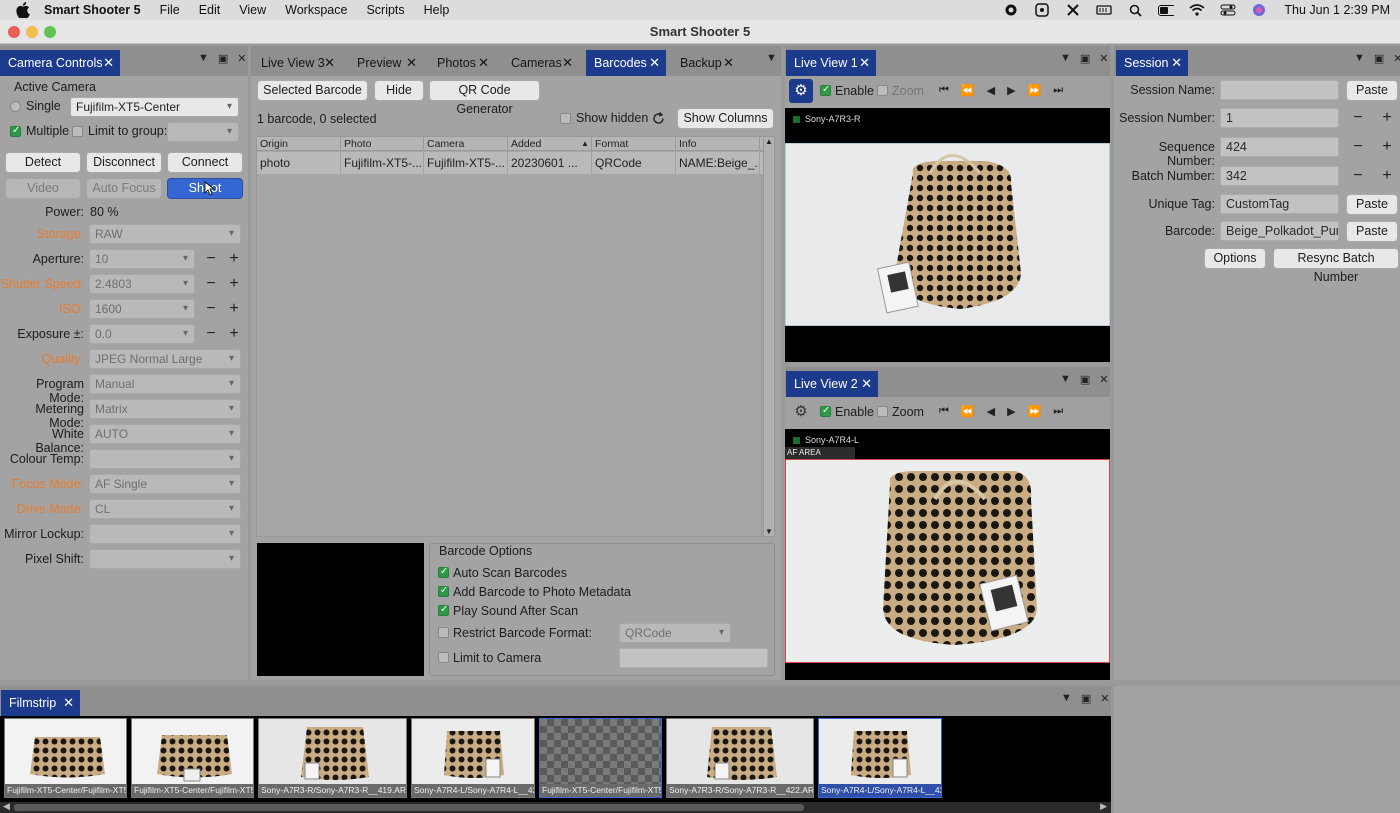 This screenshot has width=1400, height=813. I want to click on filmstrip-thumbnail: Sony-A7R3-R/Sony-A7R3-R__422.ARW, so click(740, 758).